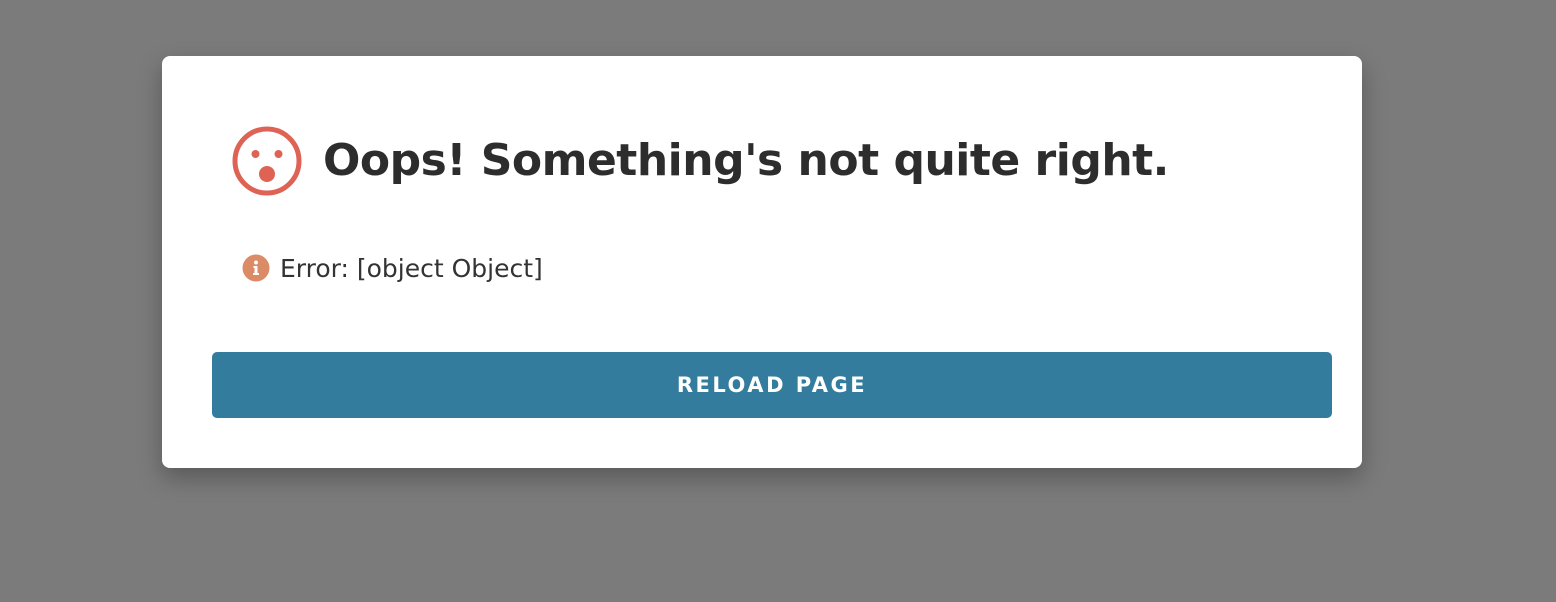 This screenshot has height=602, width=1556. Describe the element at coordinates (411, 268) in the screenshot. I see `error-message: Error: [object Object]` at that location.